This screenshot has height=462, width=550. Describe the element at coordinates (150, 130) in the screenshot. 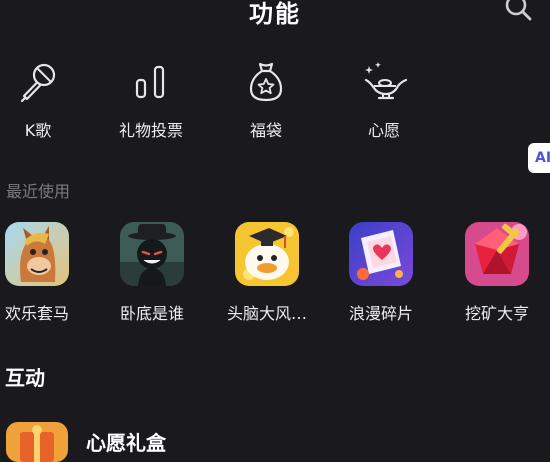

I see `function-label: 礼物投票` at that location.